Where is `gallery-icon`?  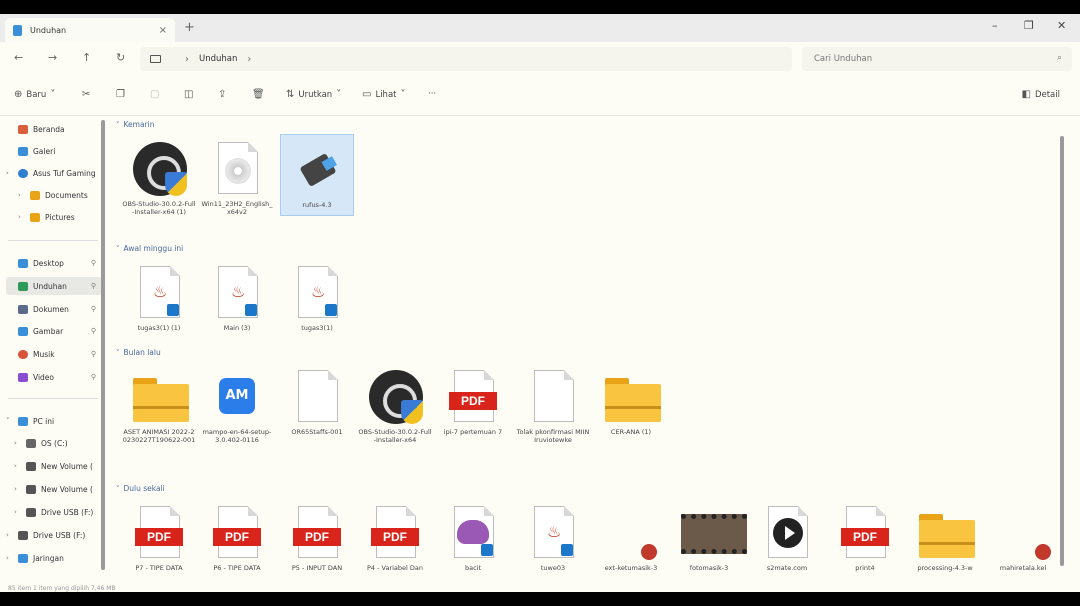 gallery-icon is located at coordinates (23, 151).